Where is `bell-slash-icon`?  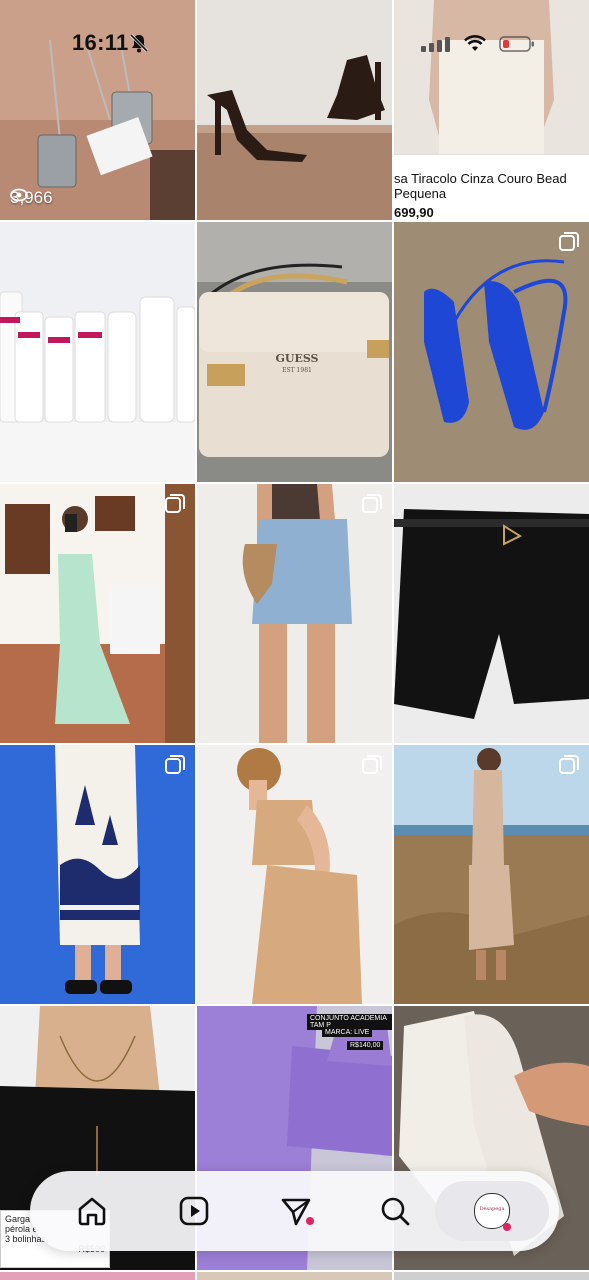 bell-slash-icon is located at coordinates (139, 43).